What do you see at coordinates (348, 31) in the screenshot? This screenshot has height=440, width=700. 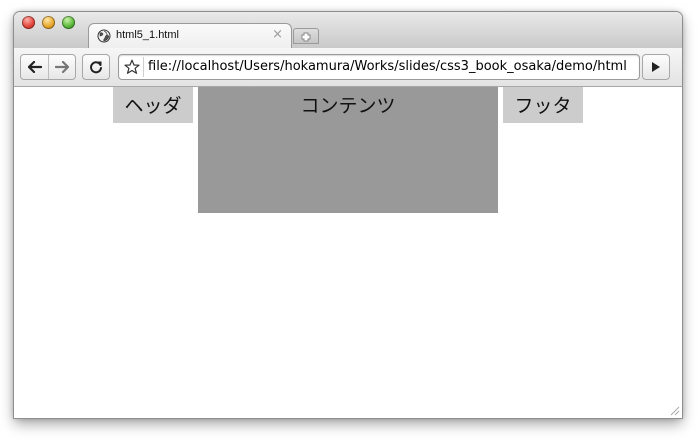 I see `title-bar: html5_1.html ×` at bounding box center [348, 31].